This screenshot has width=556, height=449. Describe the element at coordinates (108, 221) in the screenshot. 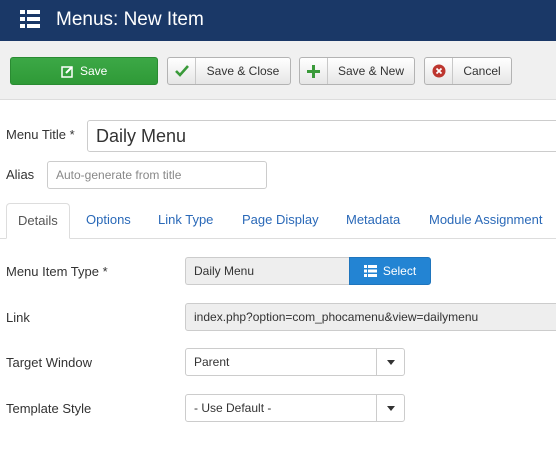

I see `tab-options: Options` at that location.